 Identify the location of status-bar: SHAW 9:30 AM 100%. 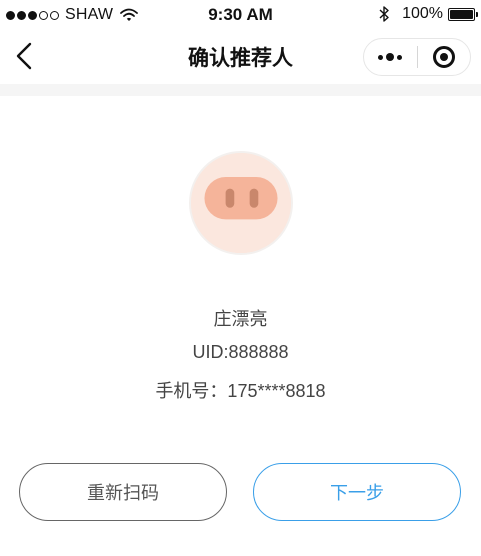
(240, 15).